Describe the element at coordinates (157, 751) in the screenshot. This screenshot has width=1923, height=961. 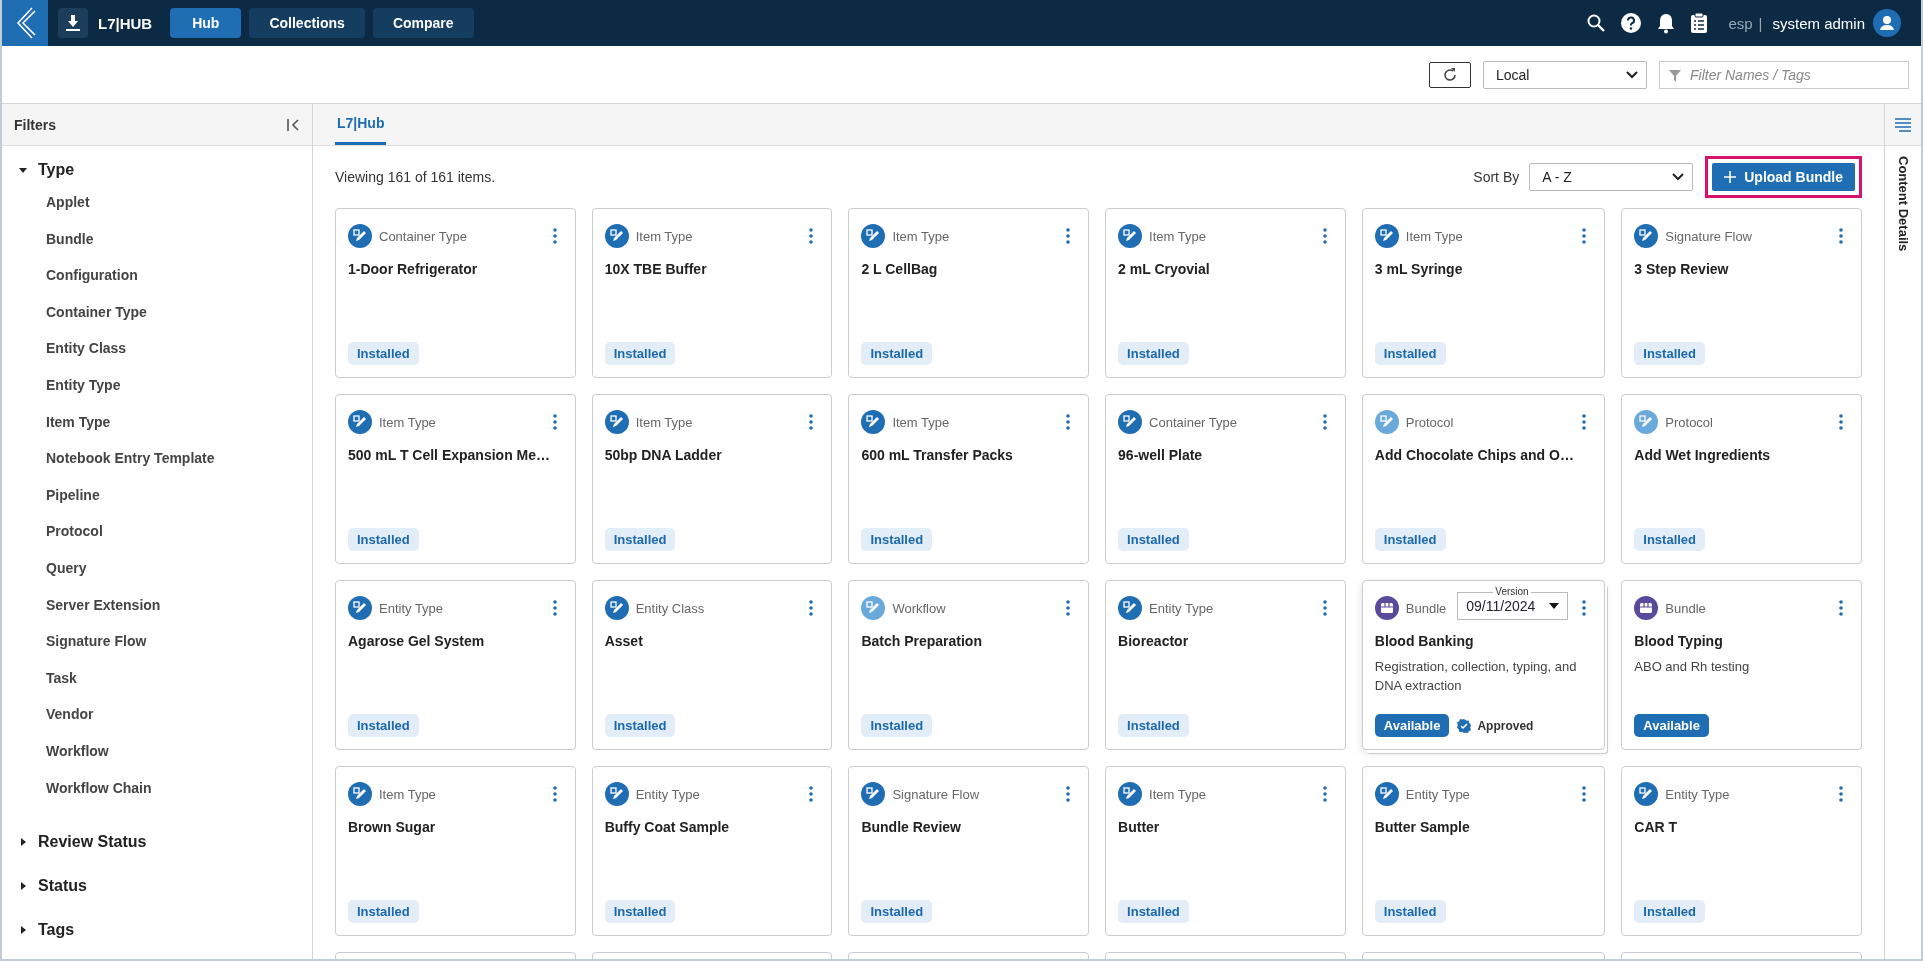
I see `filter-option: Workflow` at that location.